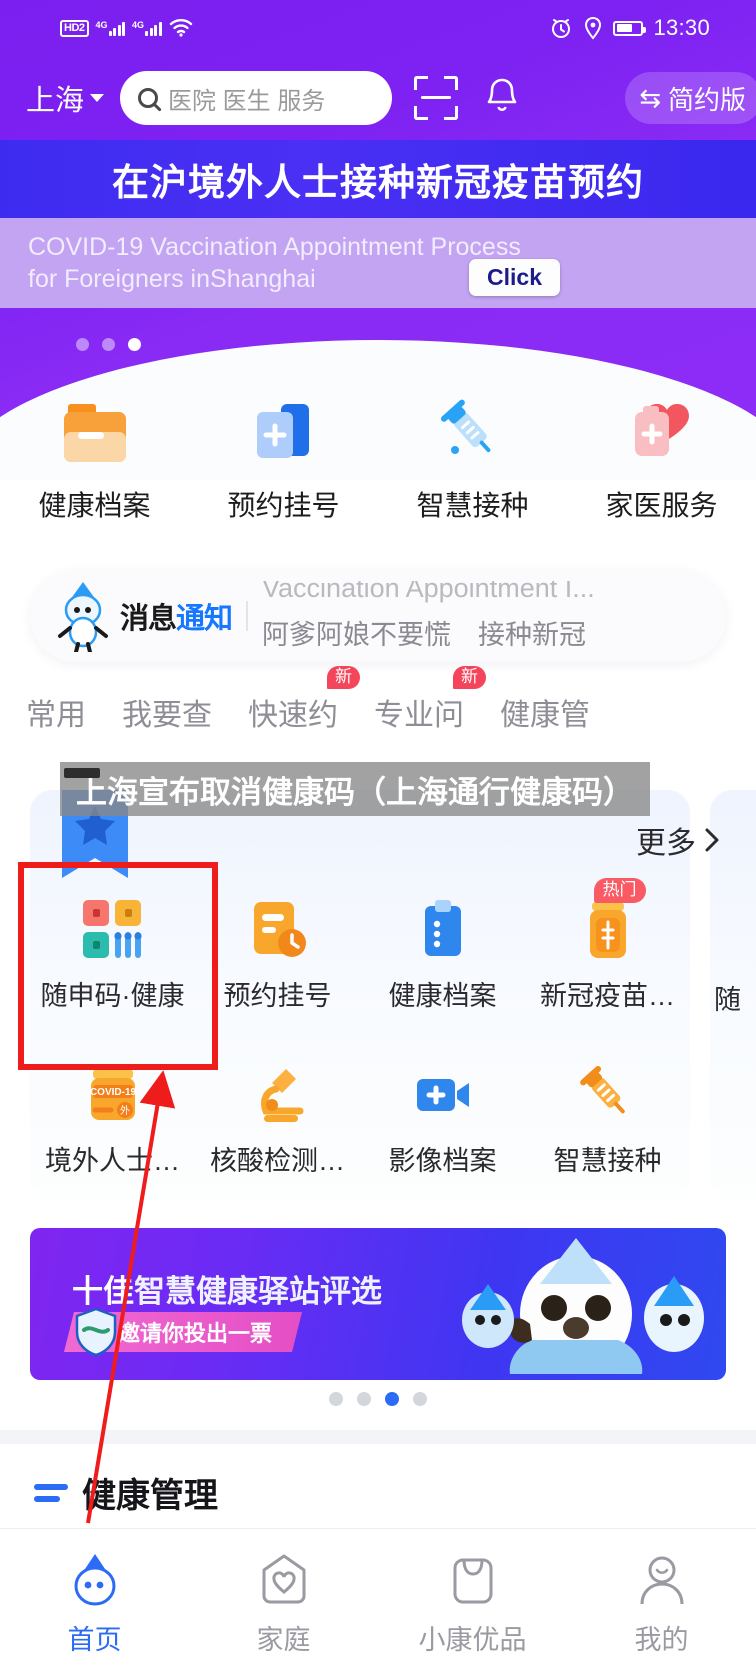 This screenshot has width=756, height=1680. Describe the element at coordinates (545, 712) in the screenshot. I see `tab-jiankangguan: 健康管` at that location.